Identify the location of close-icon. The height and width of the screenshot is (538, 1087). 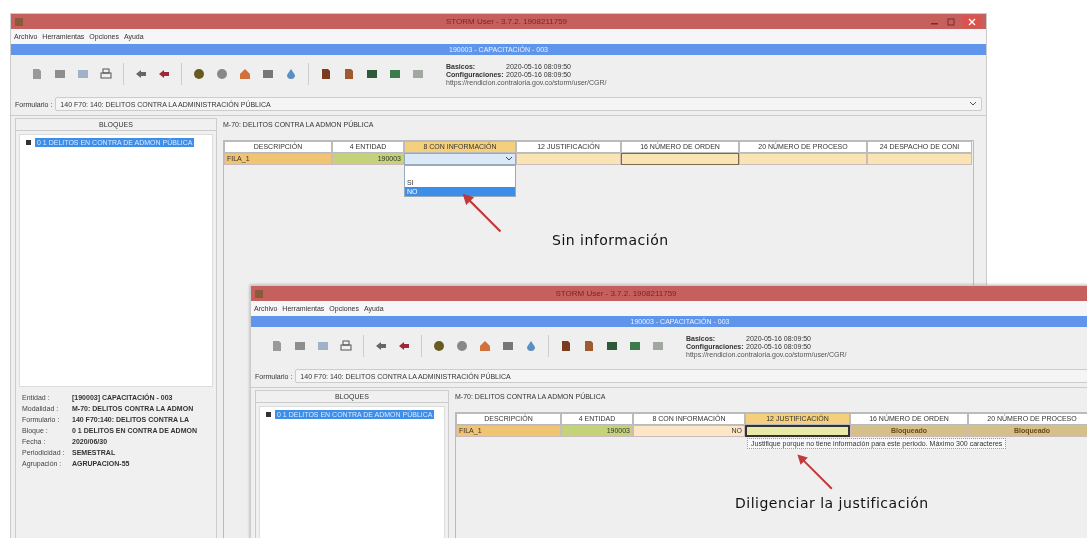
(972, 21).